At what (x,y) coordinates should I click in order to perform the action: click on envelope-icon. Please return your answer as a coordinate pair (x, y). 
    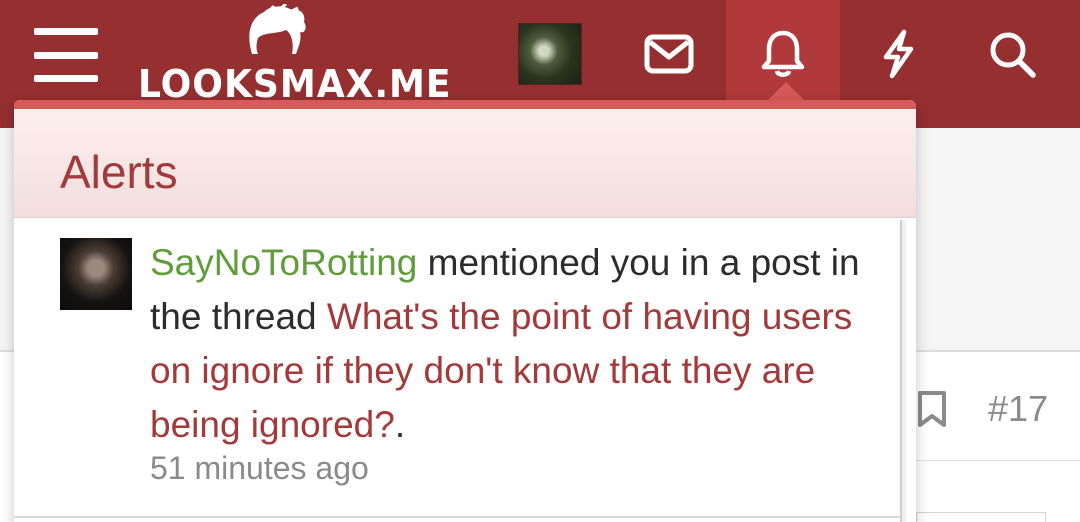
    Looking at the image, I should click on (669, 54).